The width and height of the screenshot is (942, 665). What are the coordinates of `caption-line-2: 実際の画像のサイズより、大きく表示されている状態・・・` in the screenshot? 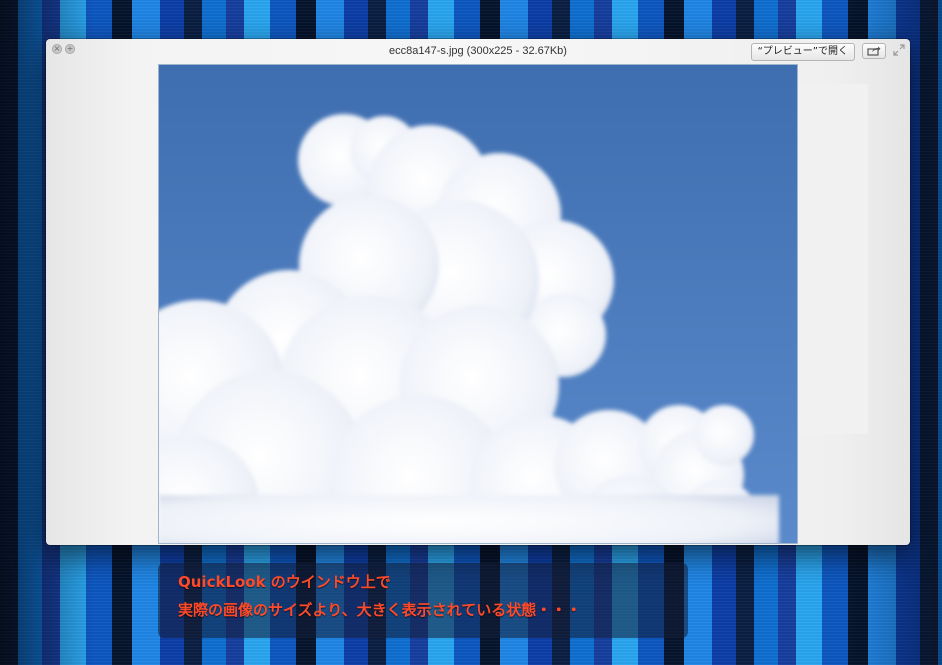 It's located at (380, 610).